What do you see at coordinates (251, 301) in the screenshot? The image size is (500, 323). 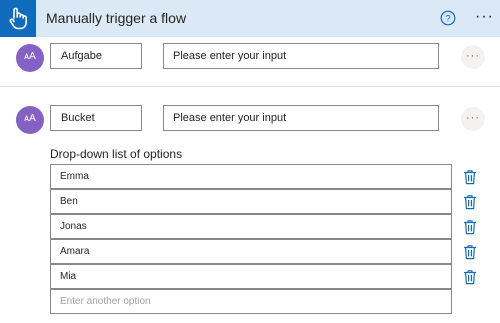 I see `new-option-field: Enter another option` at bounding box center [251, 301].